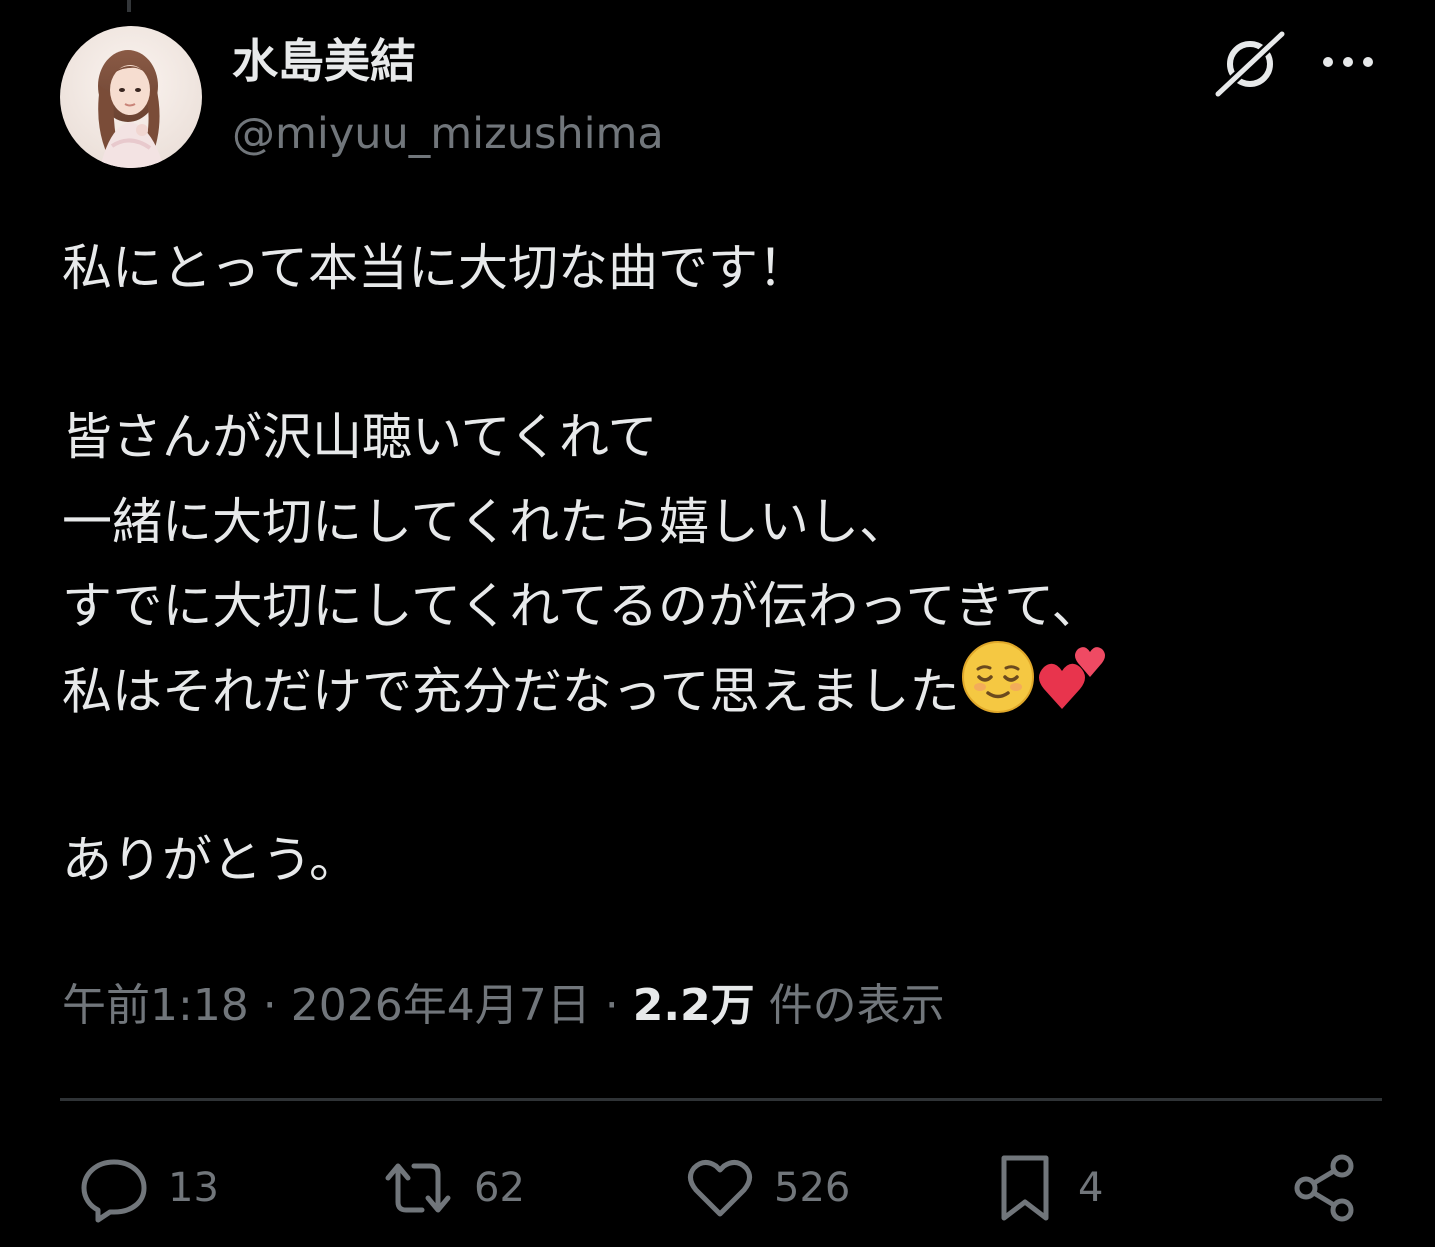  I want to click on avatar, so click(131, 97).